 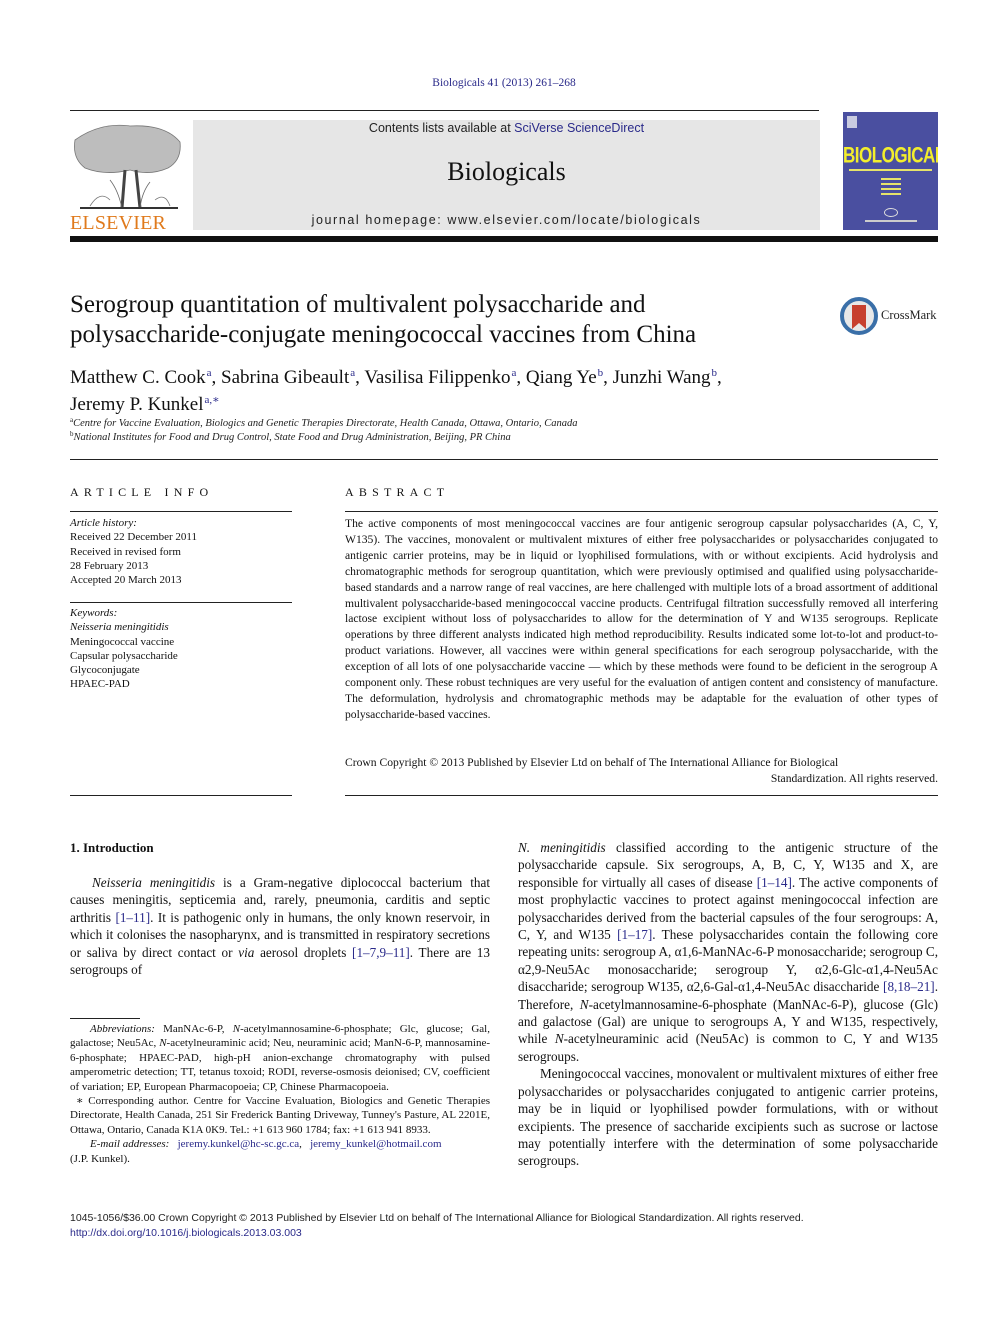 I want to click on journal-name: Biologicals, so click(x=506, y=171).